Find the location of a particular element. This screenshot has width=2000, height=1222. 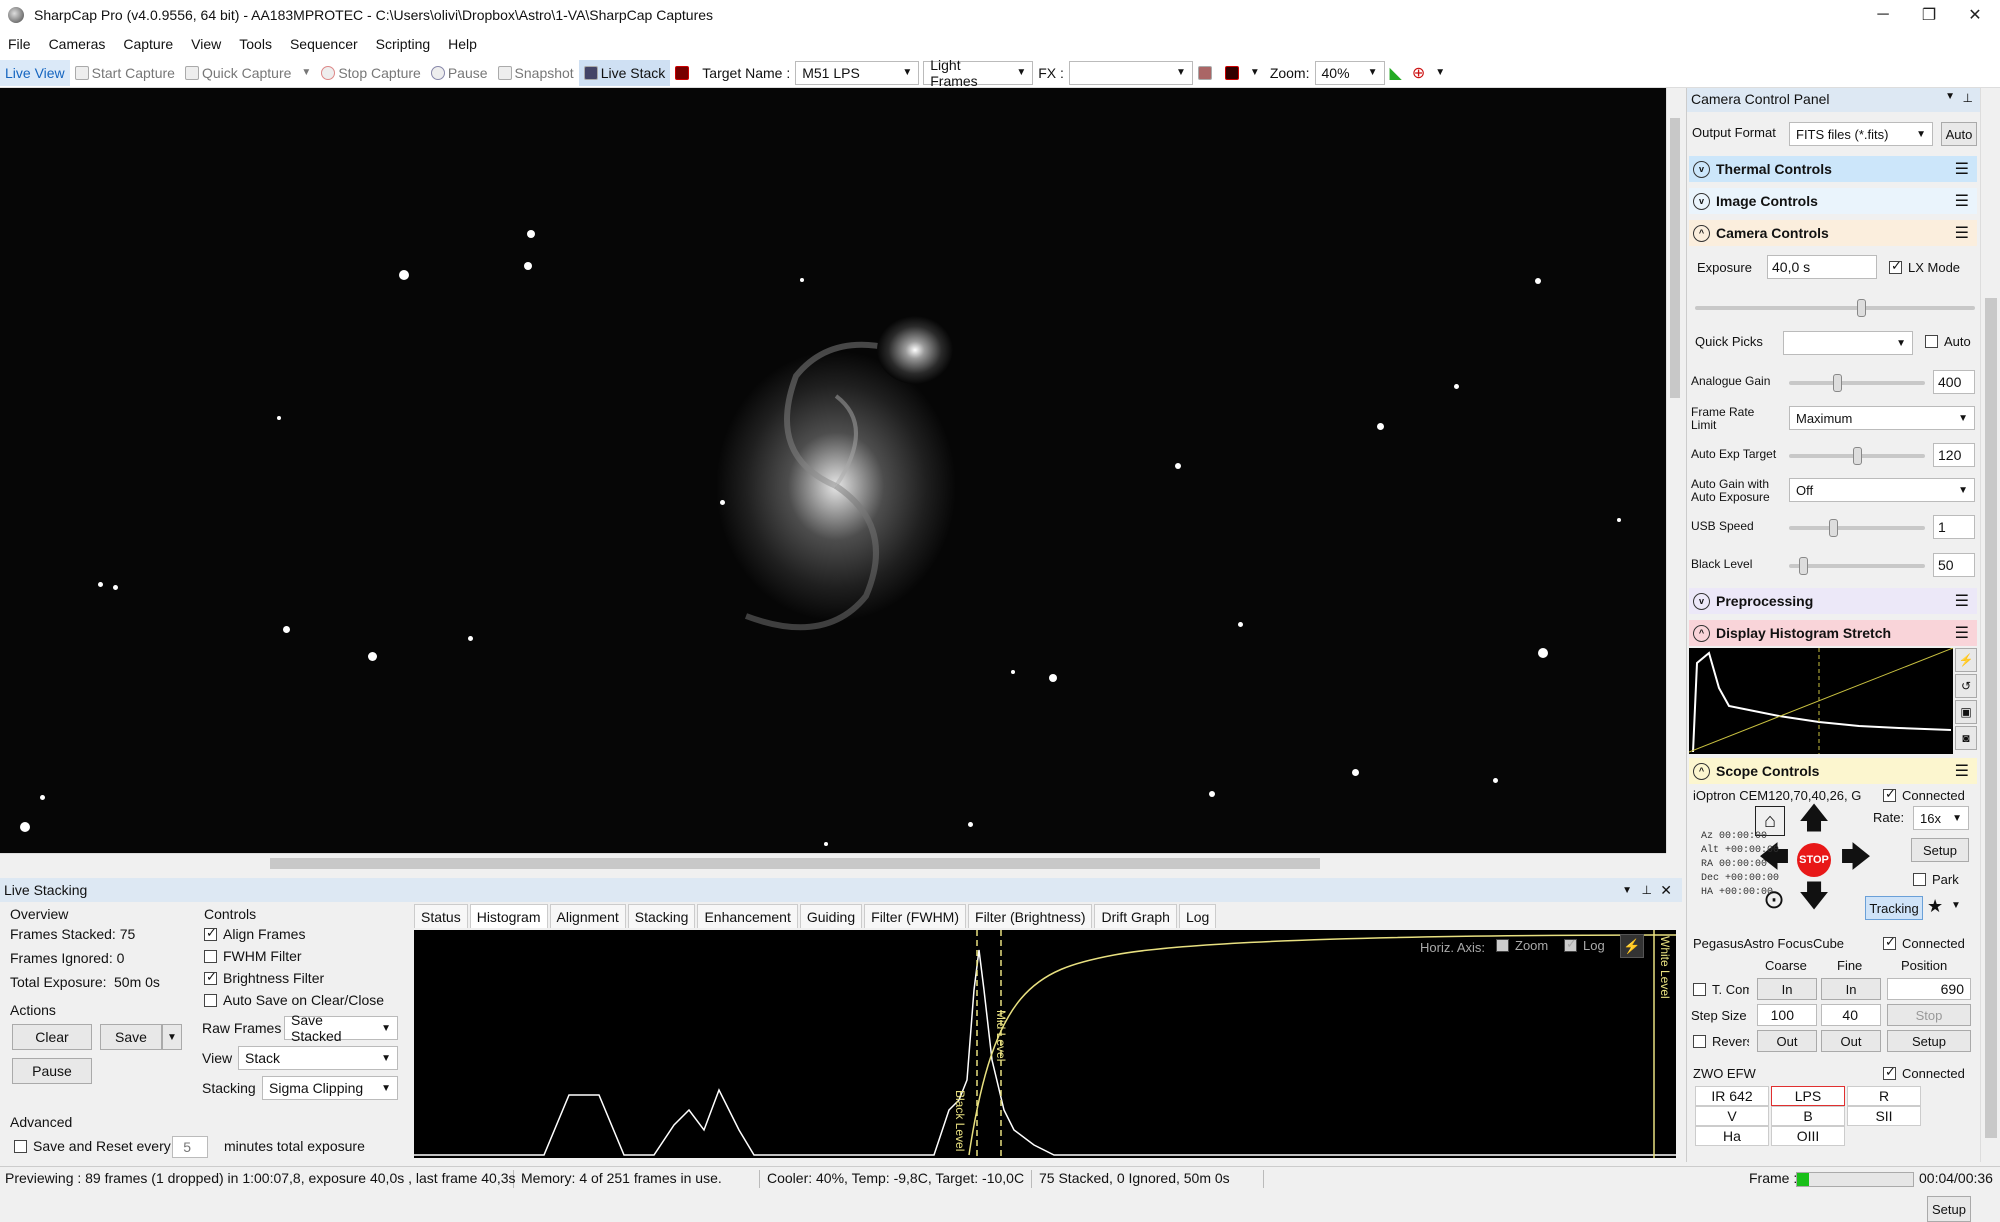

vertical-scrollbar is located at coordinates (1674, 470).